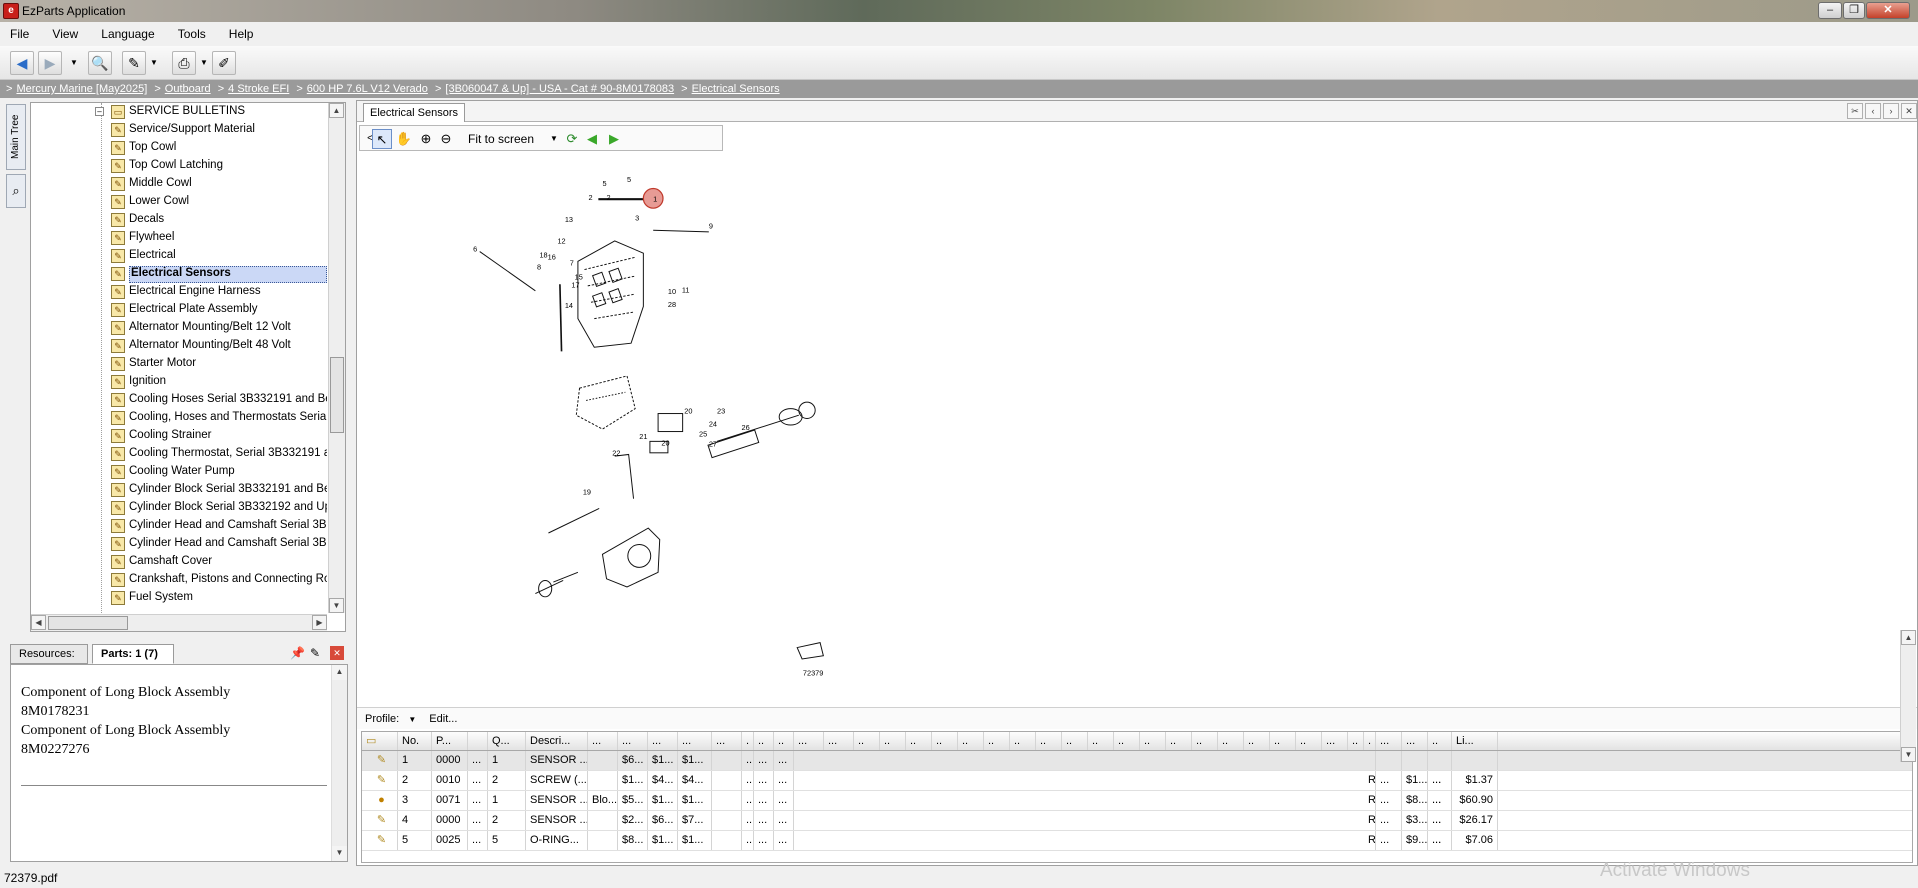  What do you see at coordinates (19, 34) in the screenshot?
I see `menu-file: File` at bounding box center [19, 34].